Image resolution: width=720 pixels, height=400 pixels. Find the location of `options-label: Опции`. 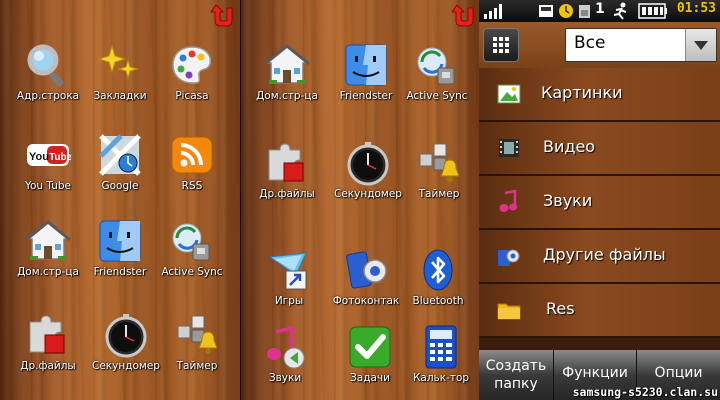

options-label: Опции is located at coordinates (678, 373).